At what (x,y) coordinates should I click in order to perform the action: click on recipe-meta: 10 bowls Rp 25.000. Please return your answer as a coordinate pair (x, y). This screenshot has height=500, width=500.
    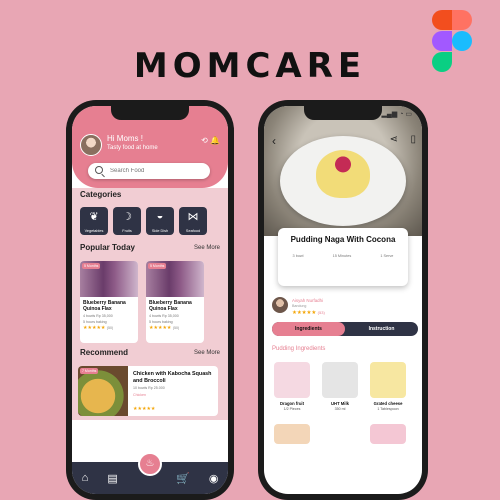
    Looking at the image, I should click on (149, 388).